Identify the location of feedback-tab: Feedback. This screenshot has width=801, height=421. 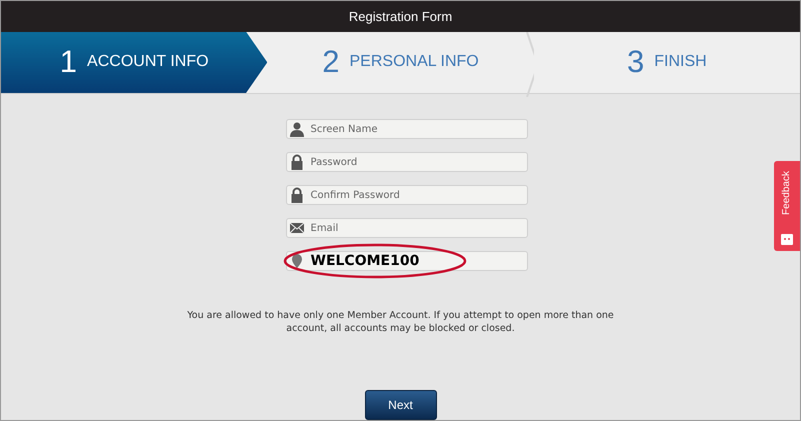
(787, 206).